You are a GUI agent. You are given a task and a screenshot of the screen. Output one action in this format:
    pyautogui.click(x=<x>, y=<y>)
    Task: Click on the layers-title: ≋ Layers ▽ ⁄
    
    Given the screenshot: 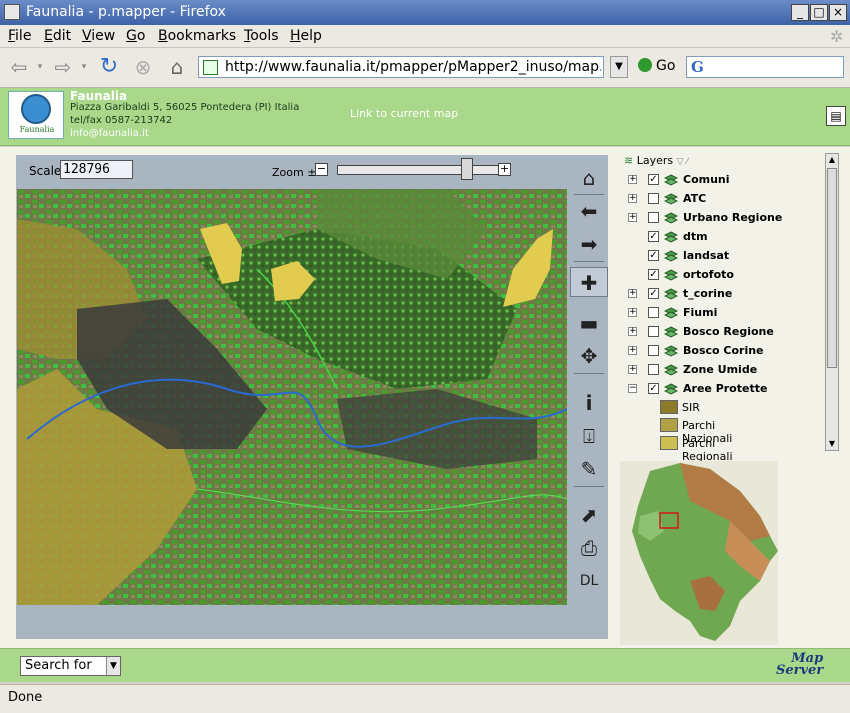 What is the action you would take?
    pyautogui.click(x=656, y=160)
    